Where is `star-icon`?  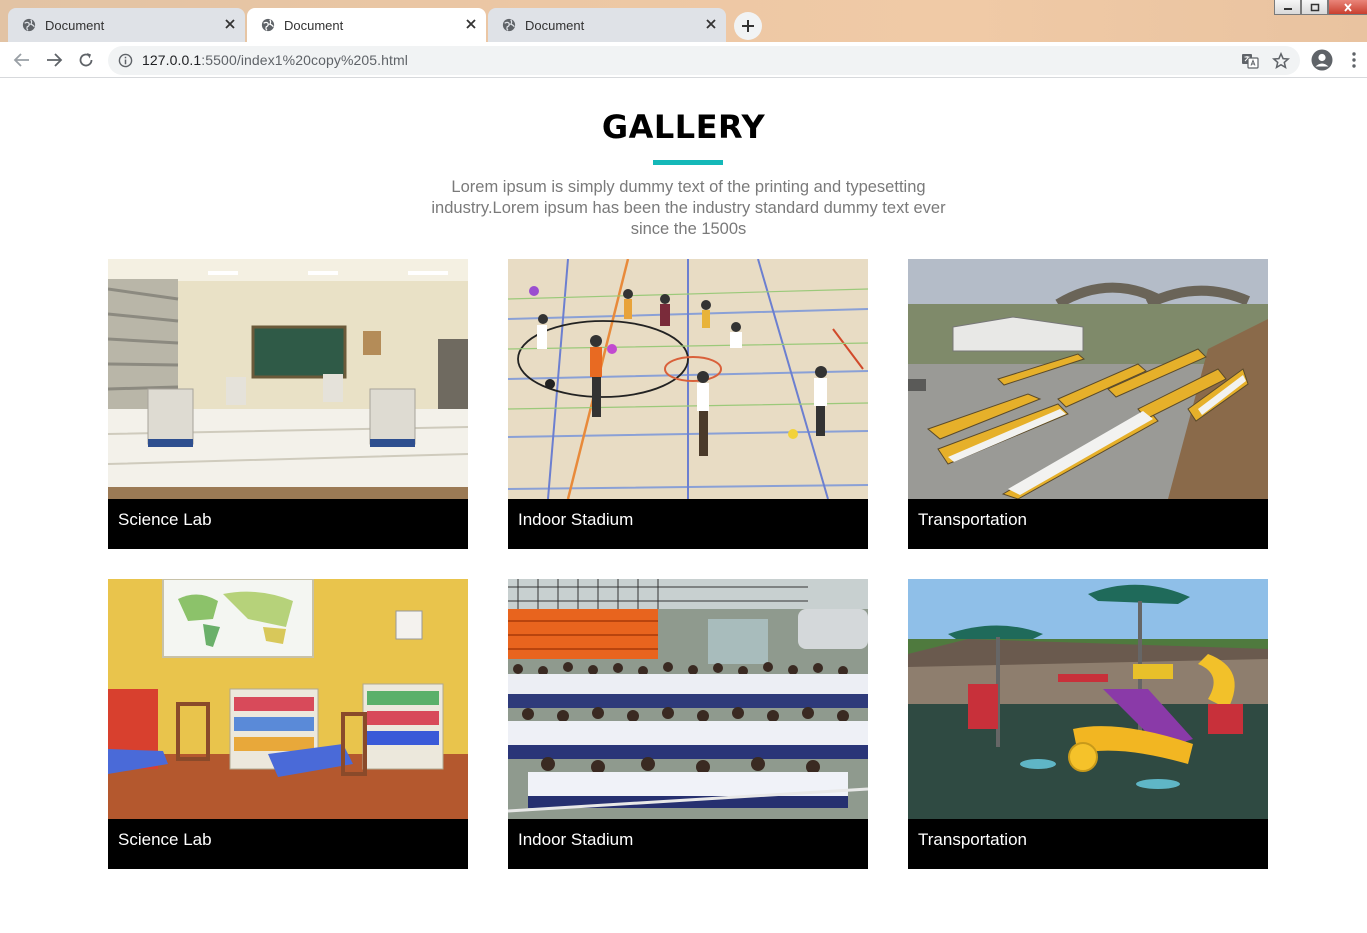 star-icon is located at coordinates (1281, 61).